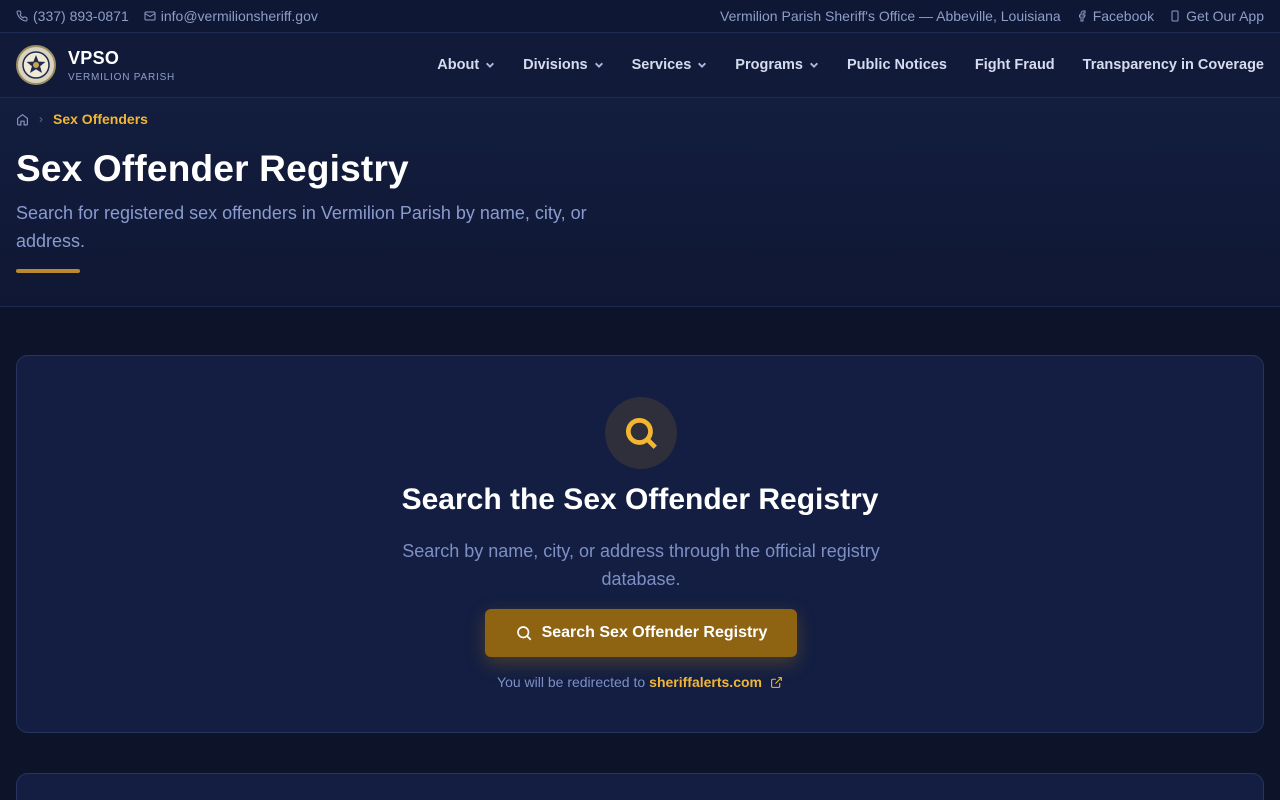  What do you see at coordinates (212, 168) in the screenshot?
I see `page-title: Sex Offender Registry` at bounding box center [212, 168].